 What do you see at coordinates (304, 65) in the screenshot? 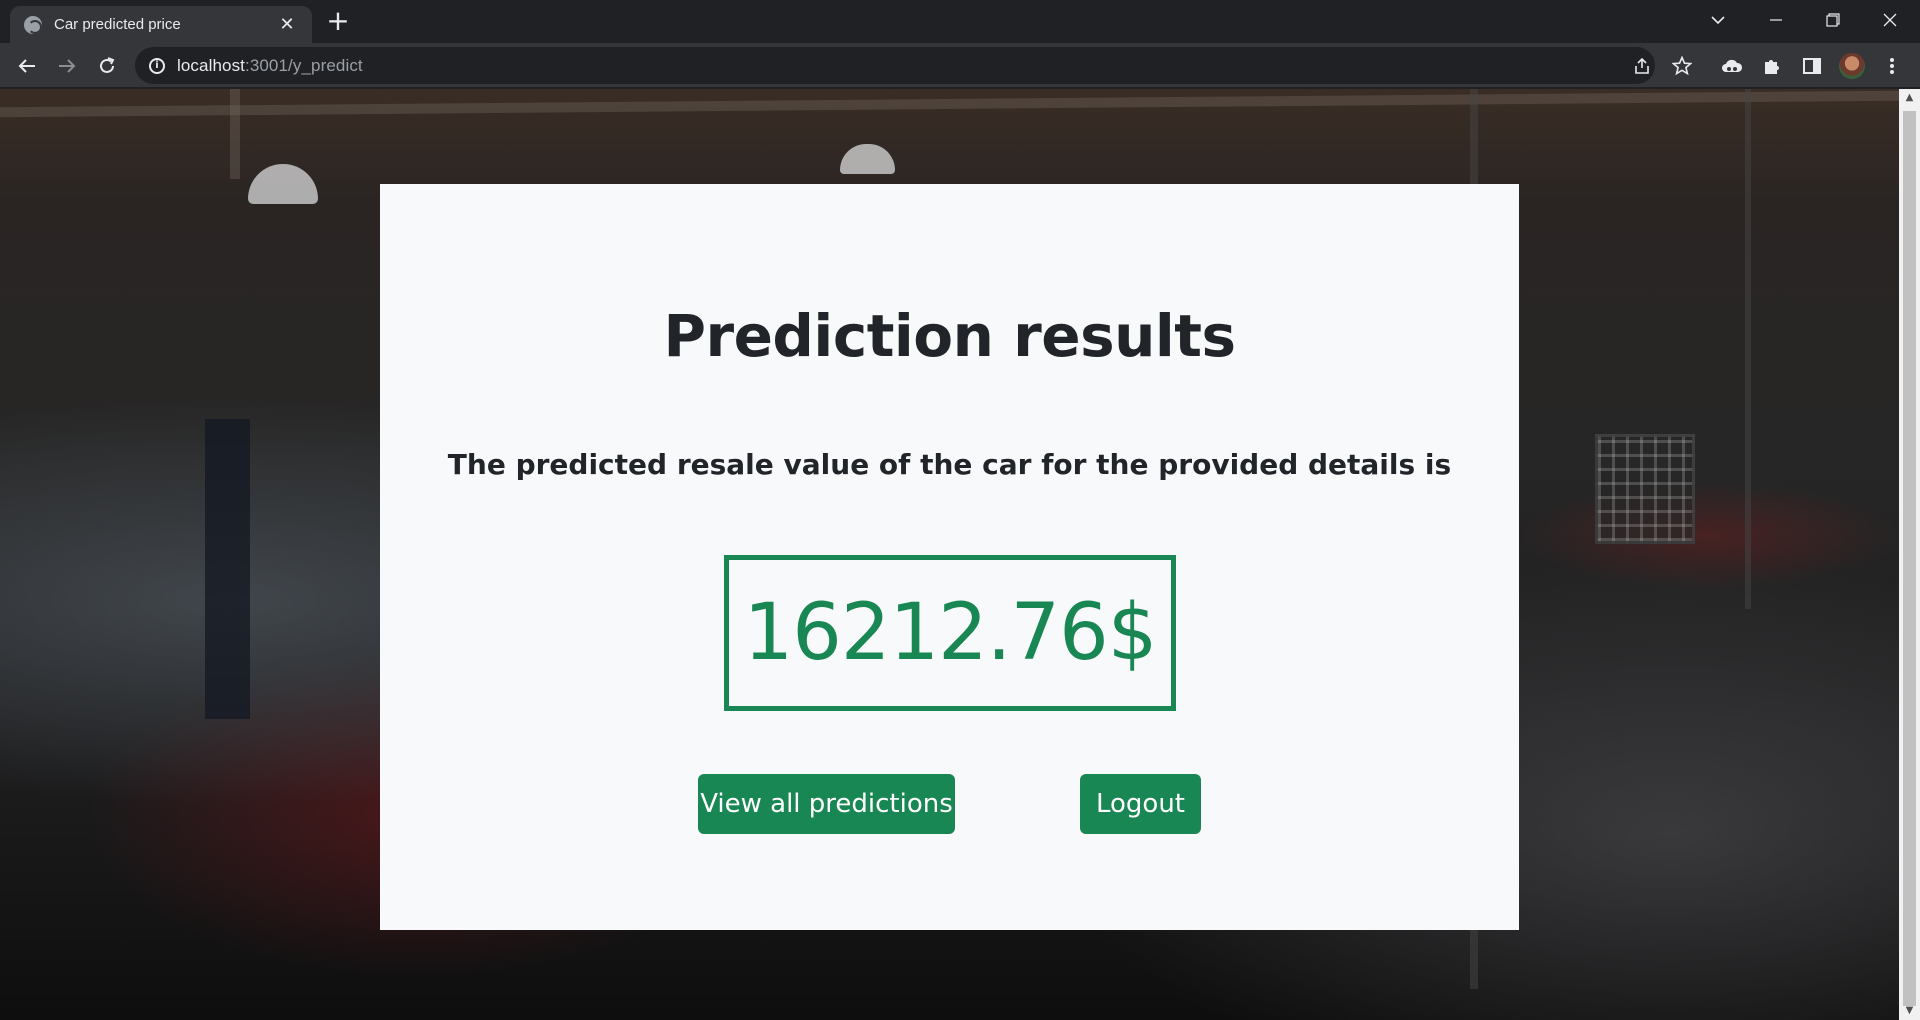
I see `url-path: :3001/y_predict` at bounding box center [304, 65].